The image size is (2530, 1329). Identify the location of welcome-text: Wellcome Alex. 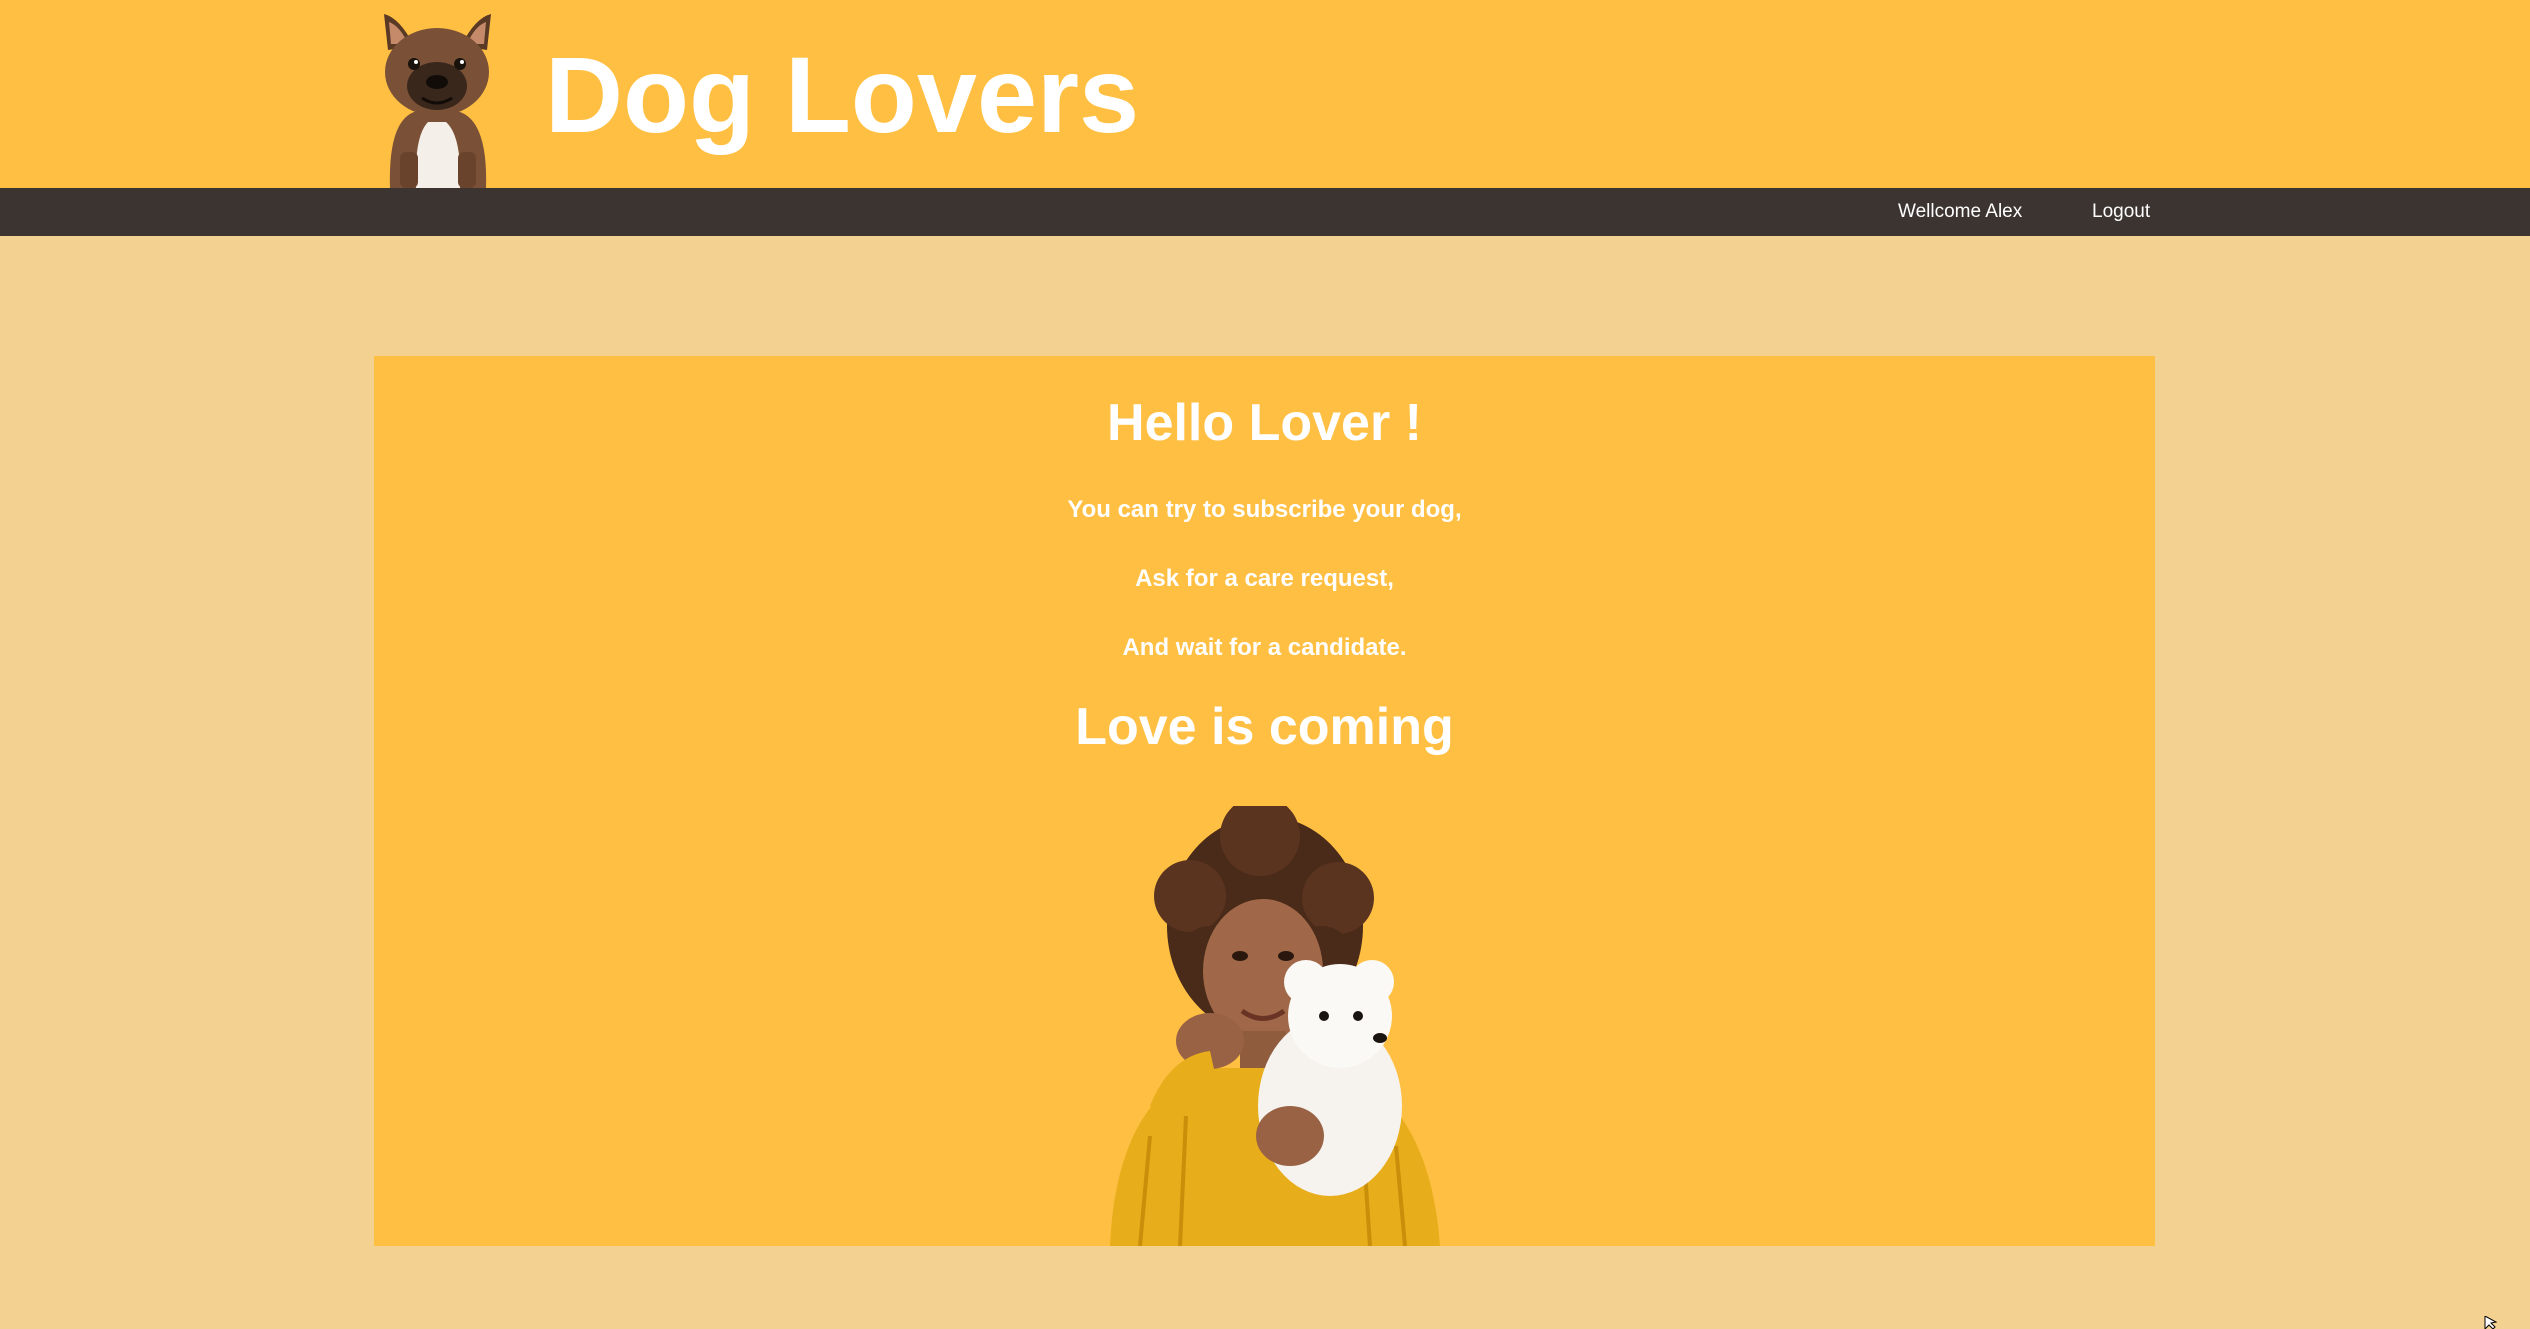
(1960, 211).